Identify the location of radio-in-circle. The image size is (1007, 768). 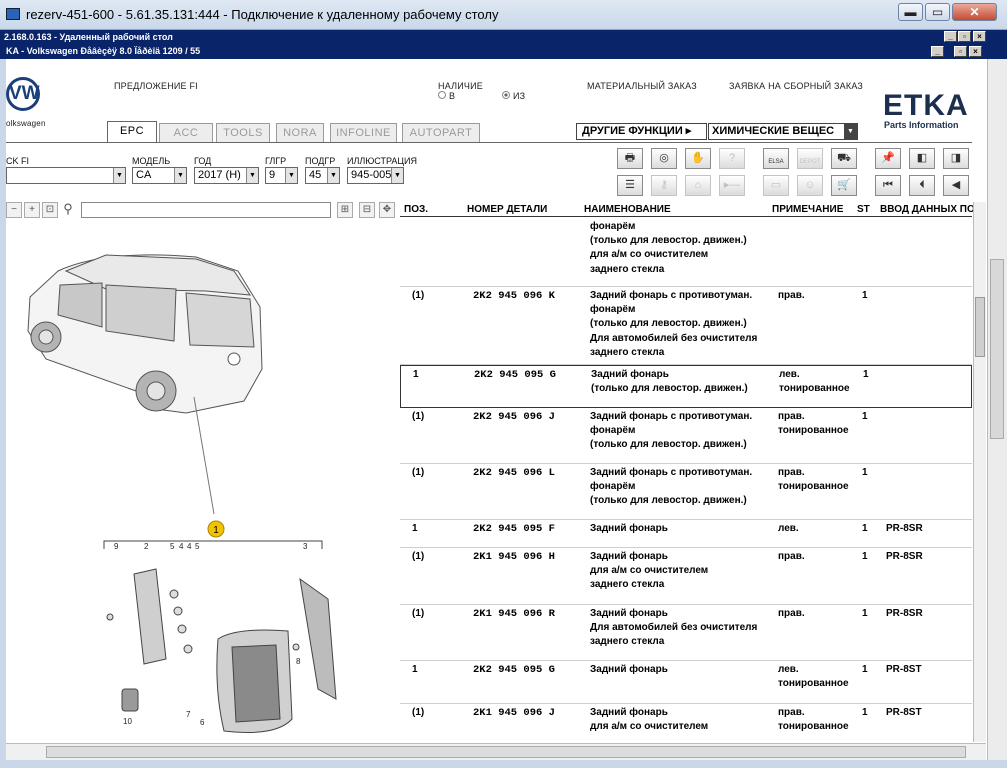
(442, 95).